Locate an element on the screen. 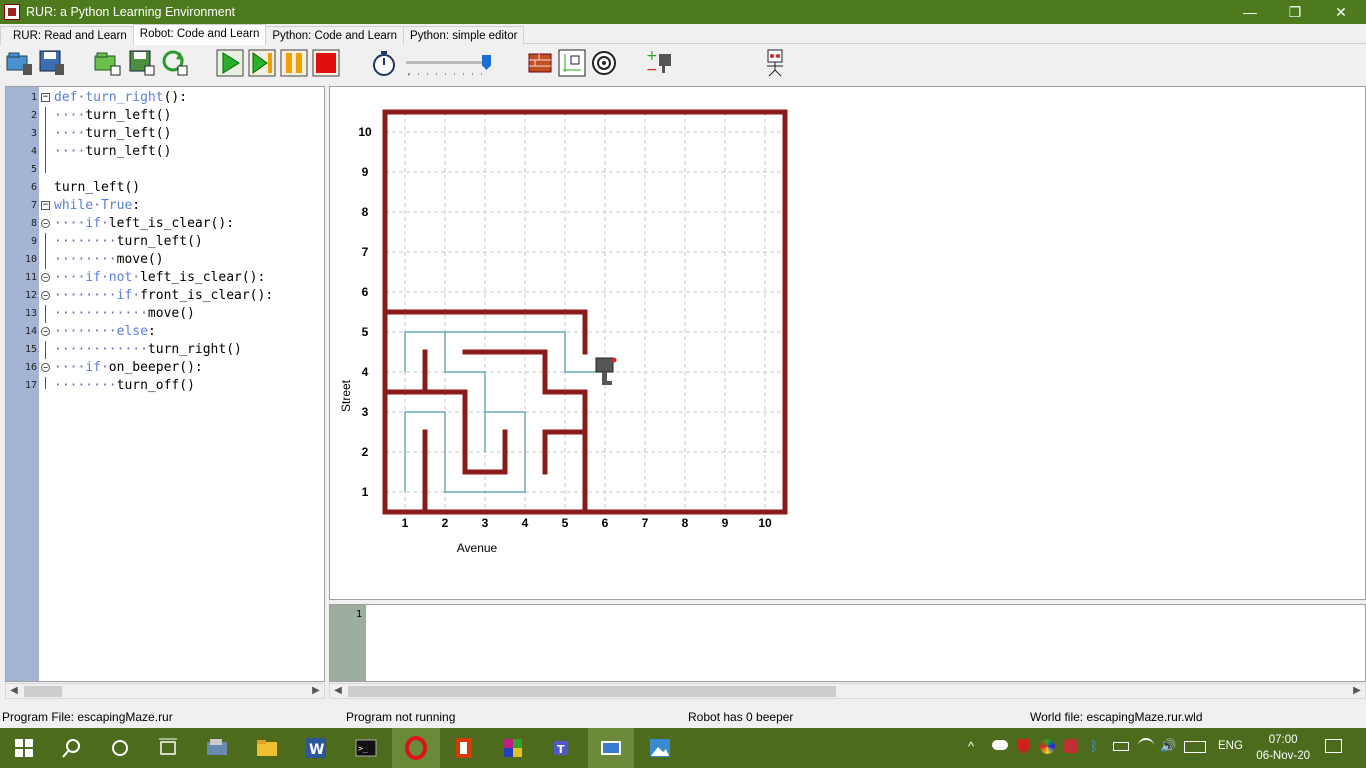  code-line: 15 ············turn_right() is located at coordinates (163, 350).